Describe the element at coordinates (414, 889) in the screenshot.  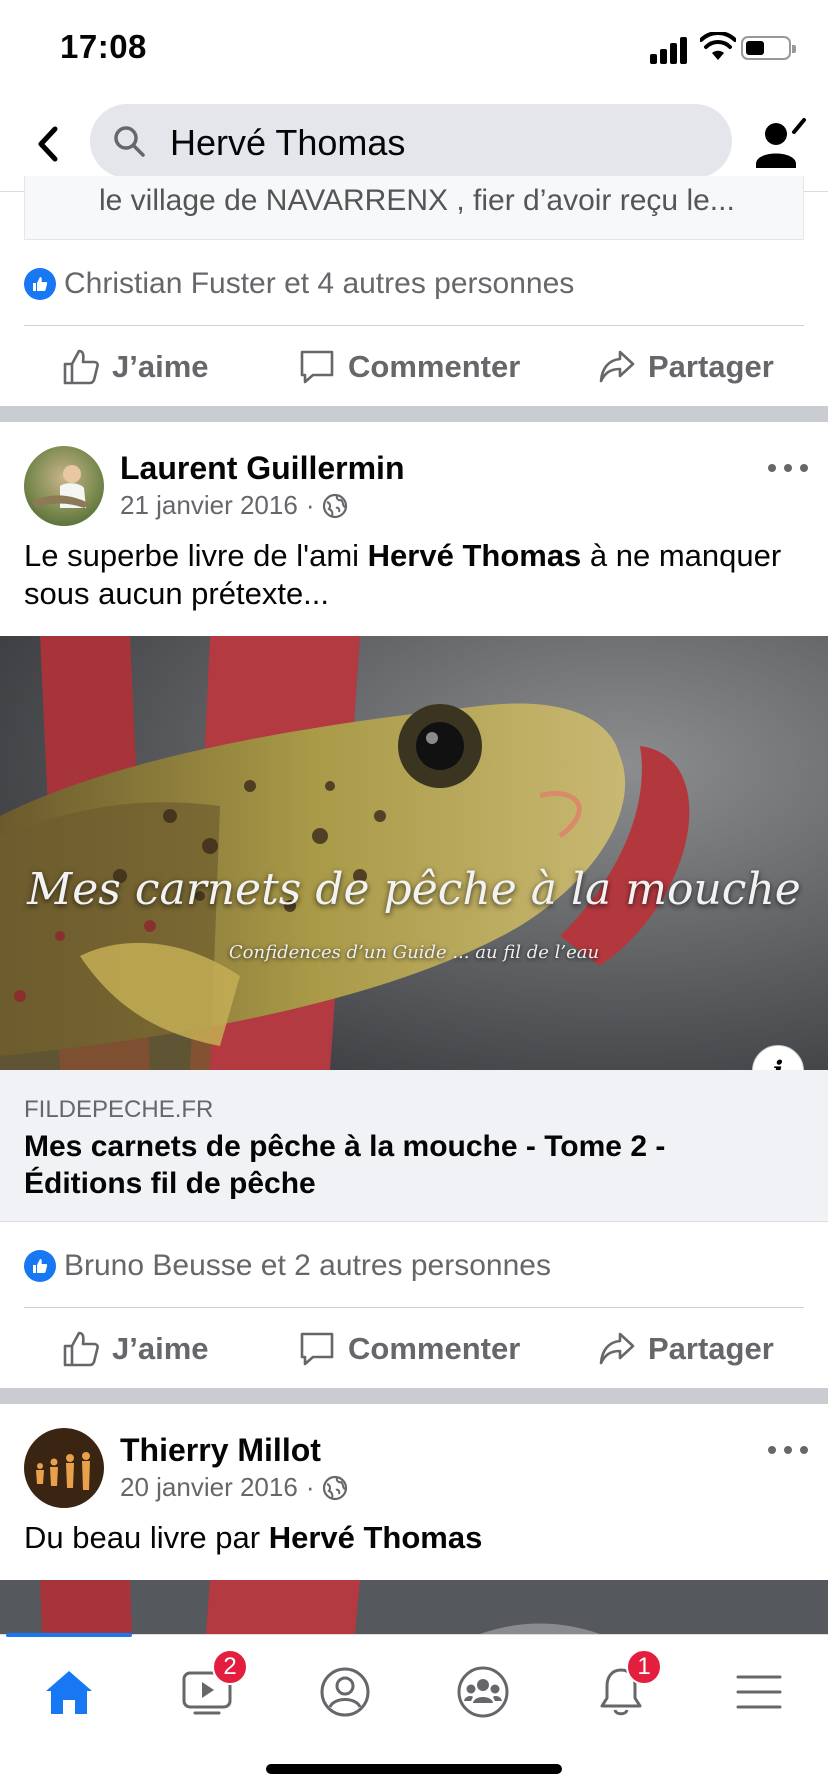
I see `image-overlay-title: Mes carnets de pêche à la mouche` at that location.